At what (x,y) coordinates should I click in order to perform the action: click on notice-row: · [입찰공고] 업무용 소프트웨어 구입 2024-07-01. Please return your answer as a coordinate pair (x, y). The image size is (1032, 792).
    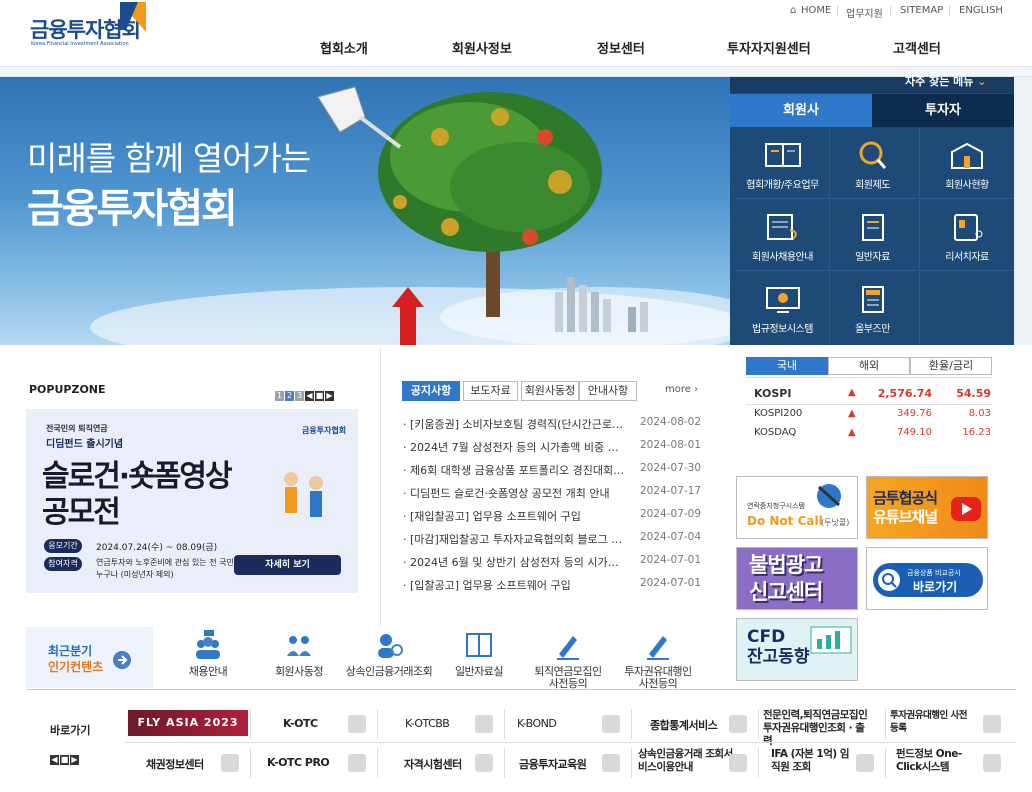
    Looking at the image, I should click on (553, 585).